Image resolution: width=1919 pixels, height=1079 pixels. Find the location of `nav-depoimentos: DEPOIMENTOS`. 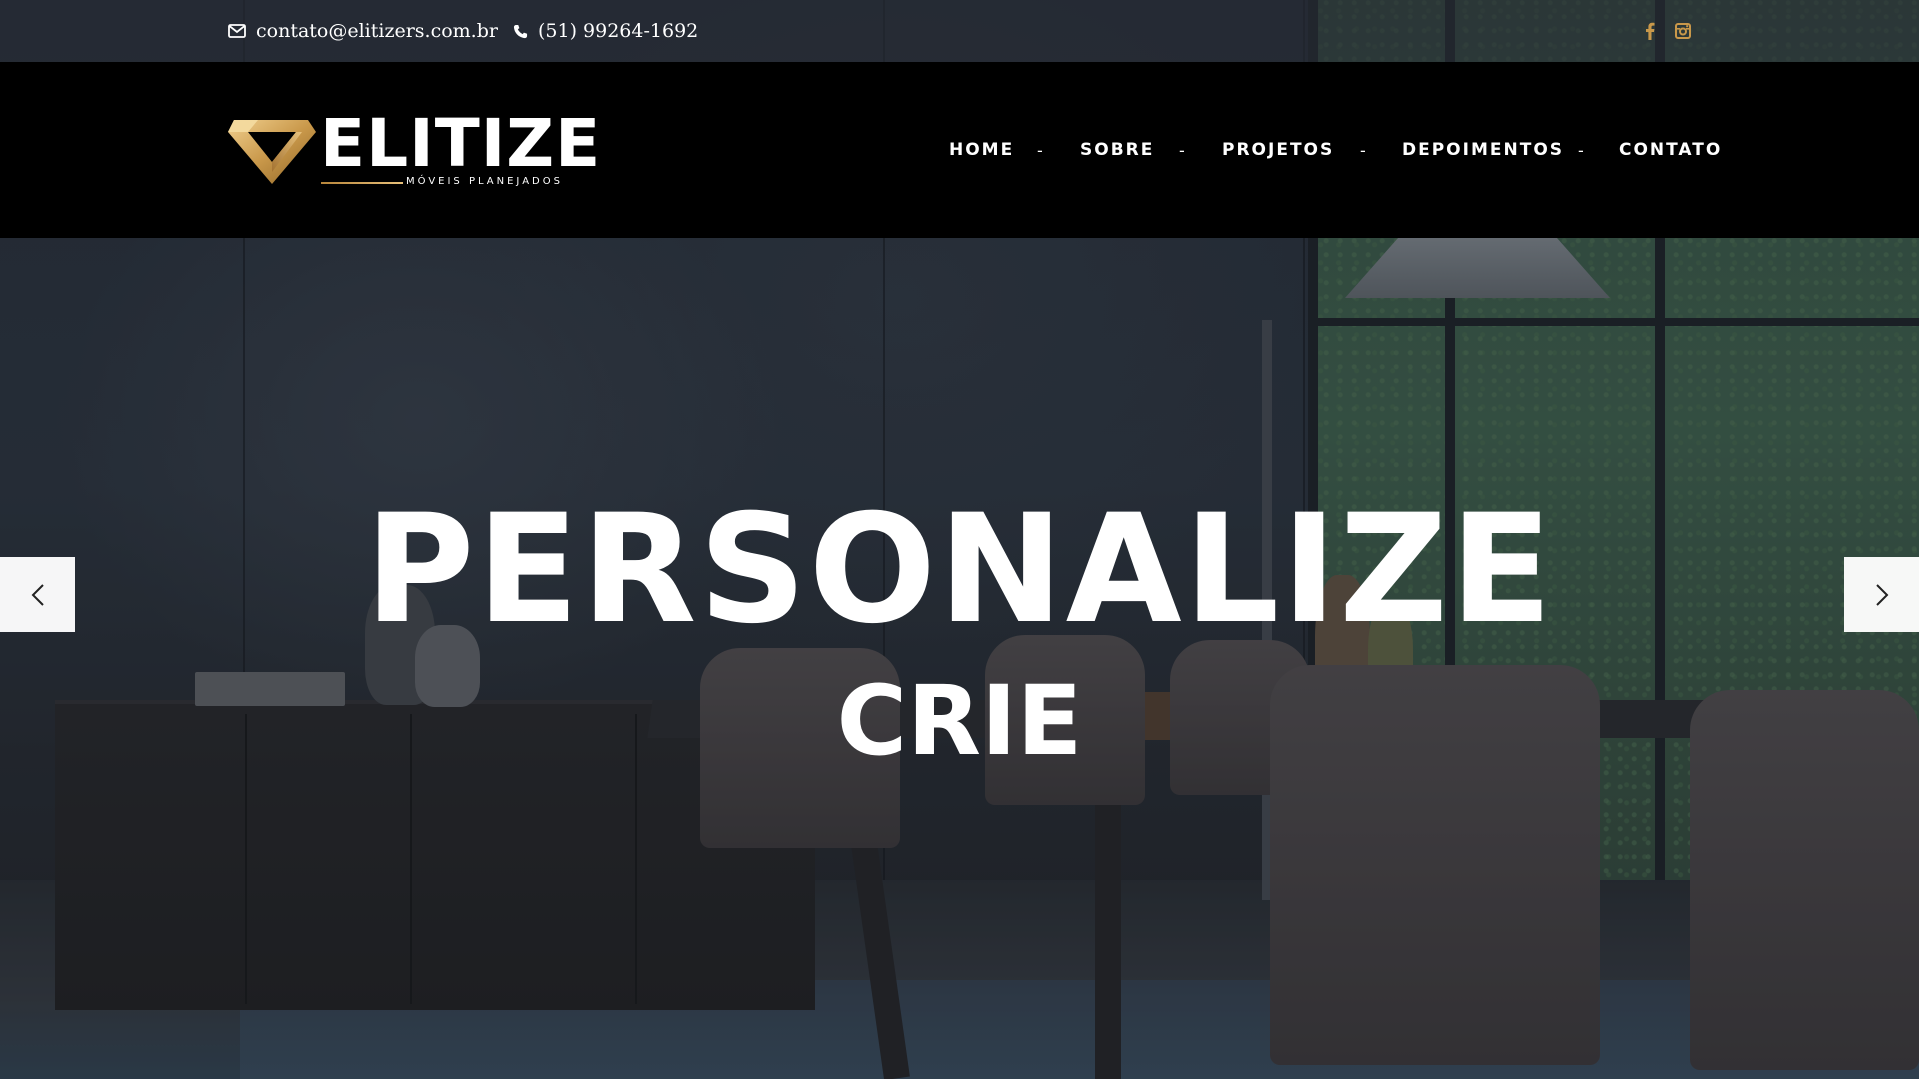

nav-depoimentos: DEPOIMENTOS is located at coordinates (1483, 150).